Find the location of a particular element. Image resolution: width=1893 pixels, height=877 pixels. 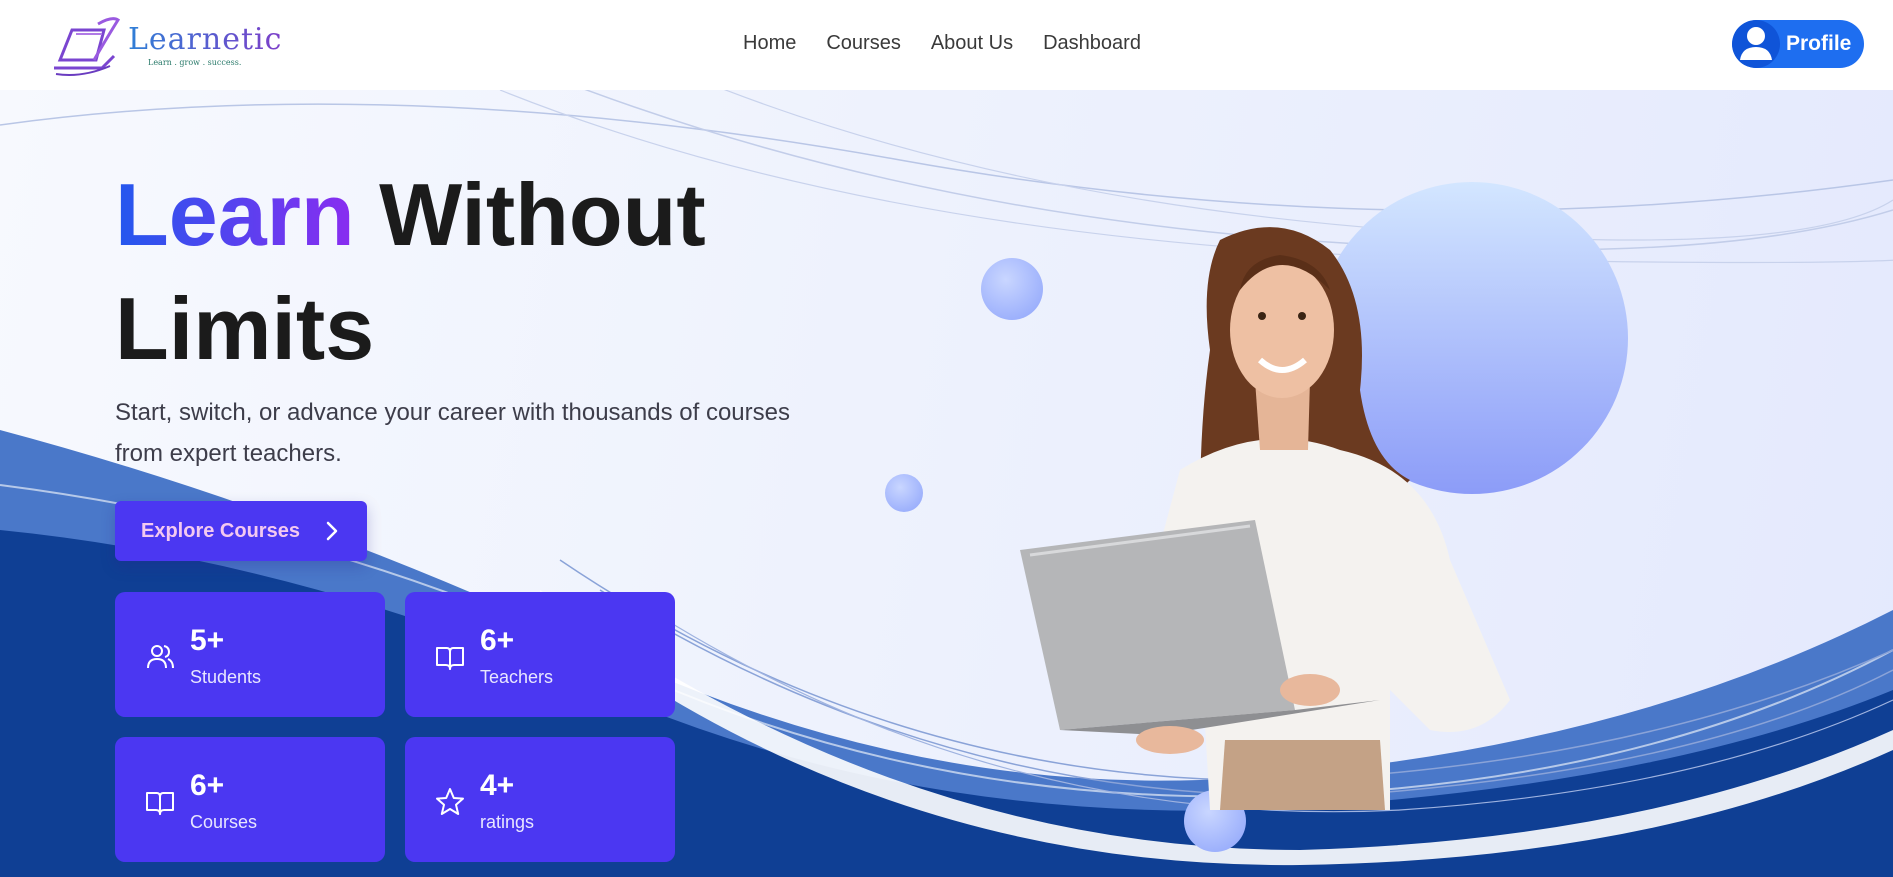

nav-courses: Courses is located at coordinates (863, 43).